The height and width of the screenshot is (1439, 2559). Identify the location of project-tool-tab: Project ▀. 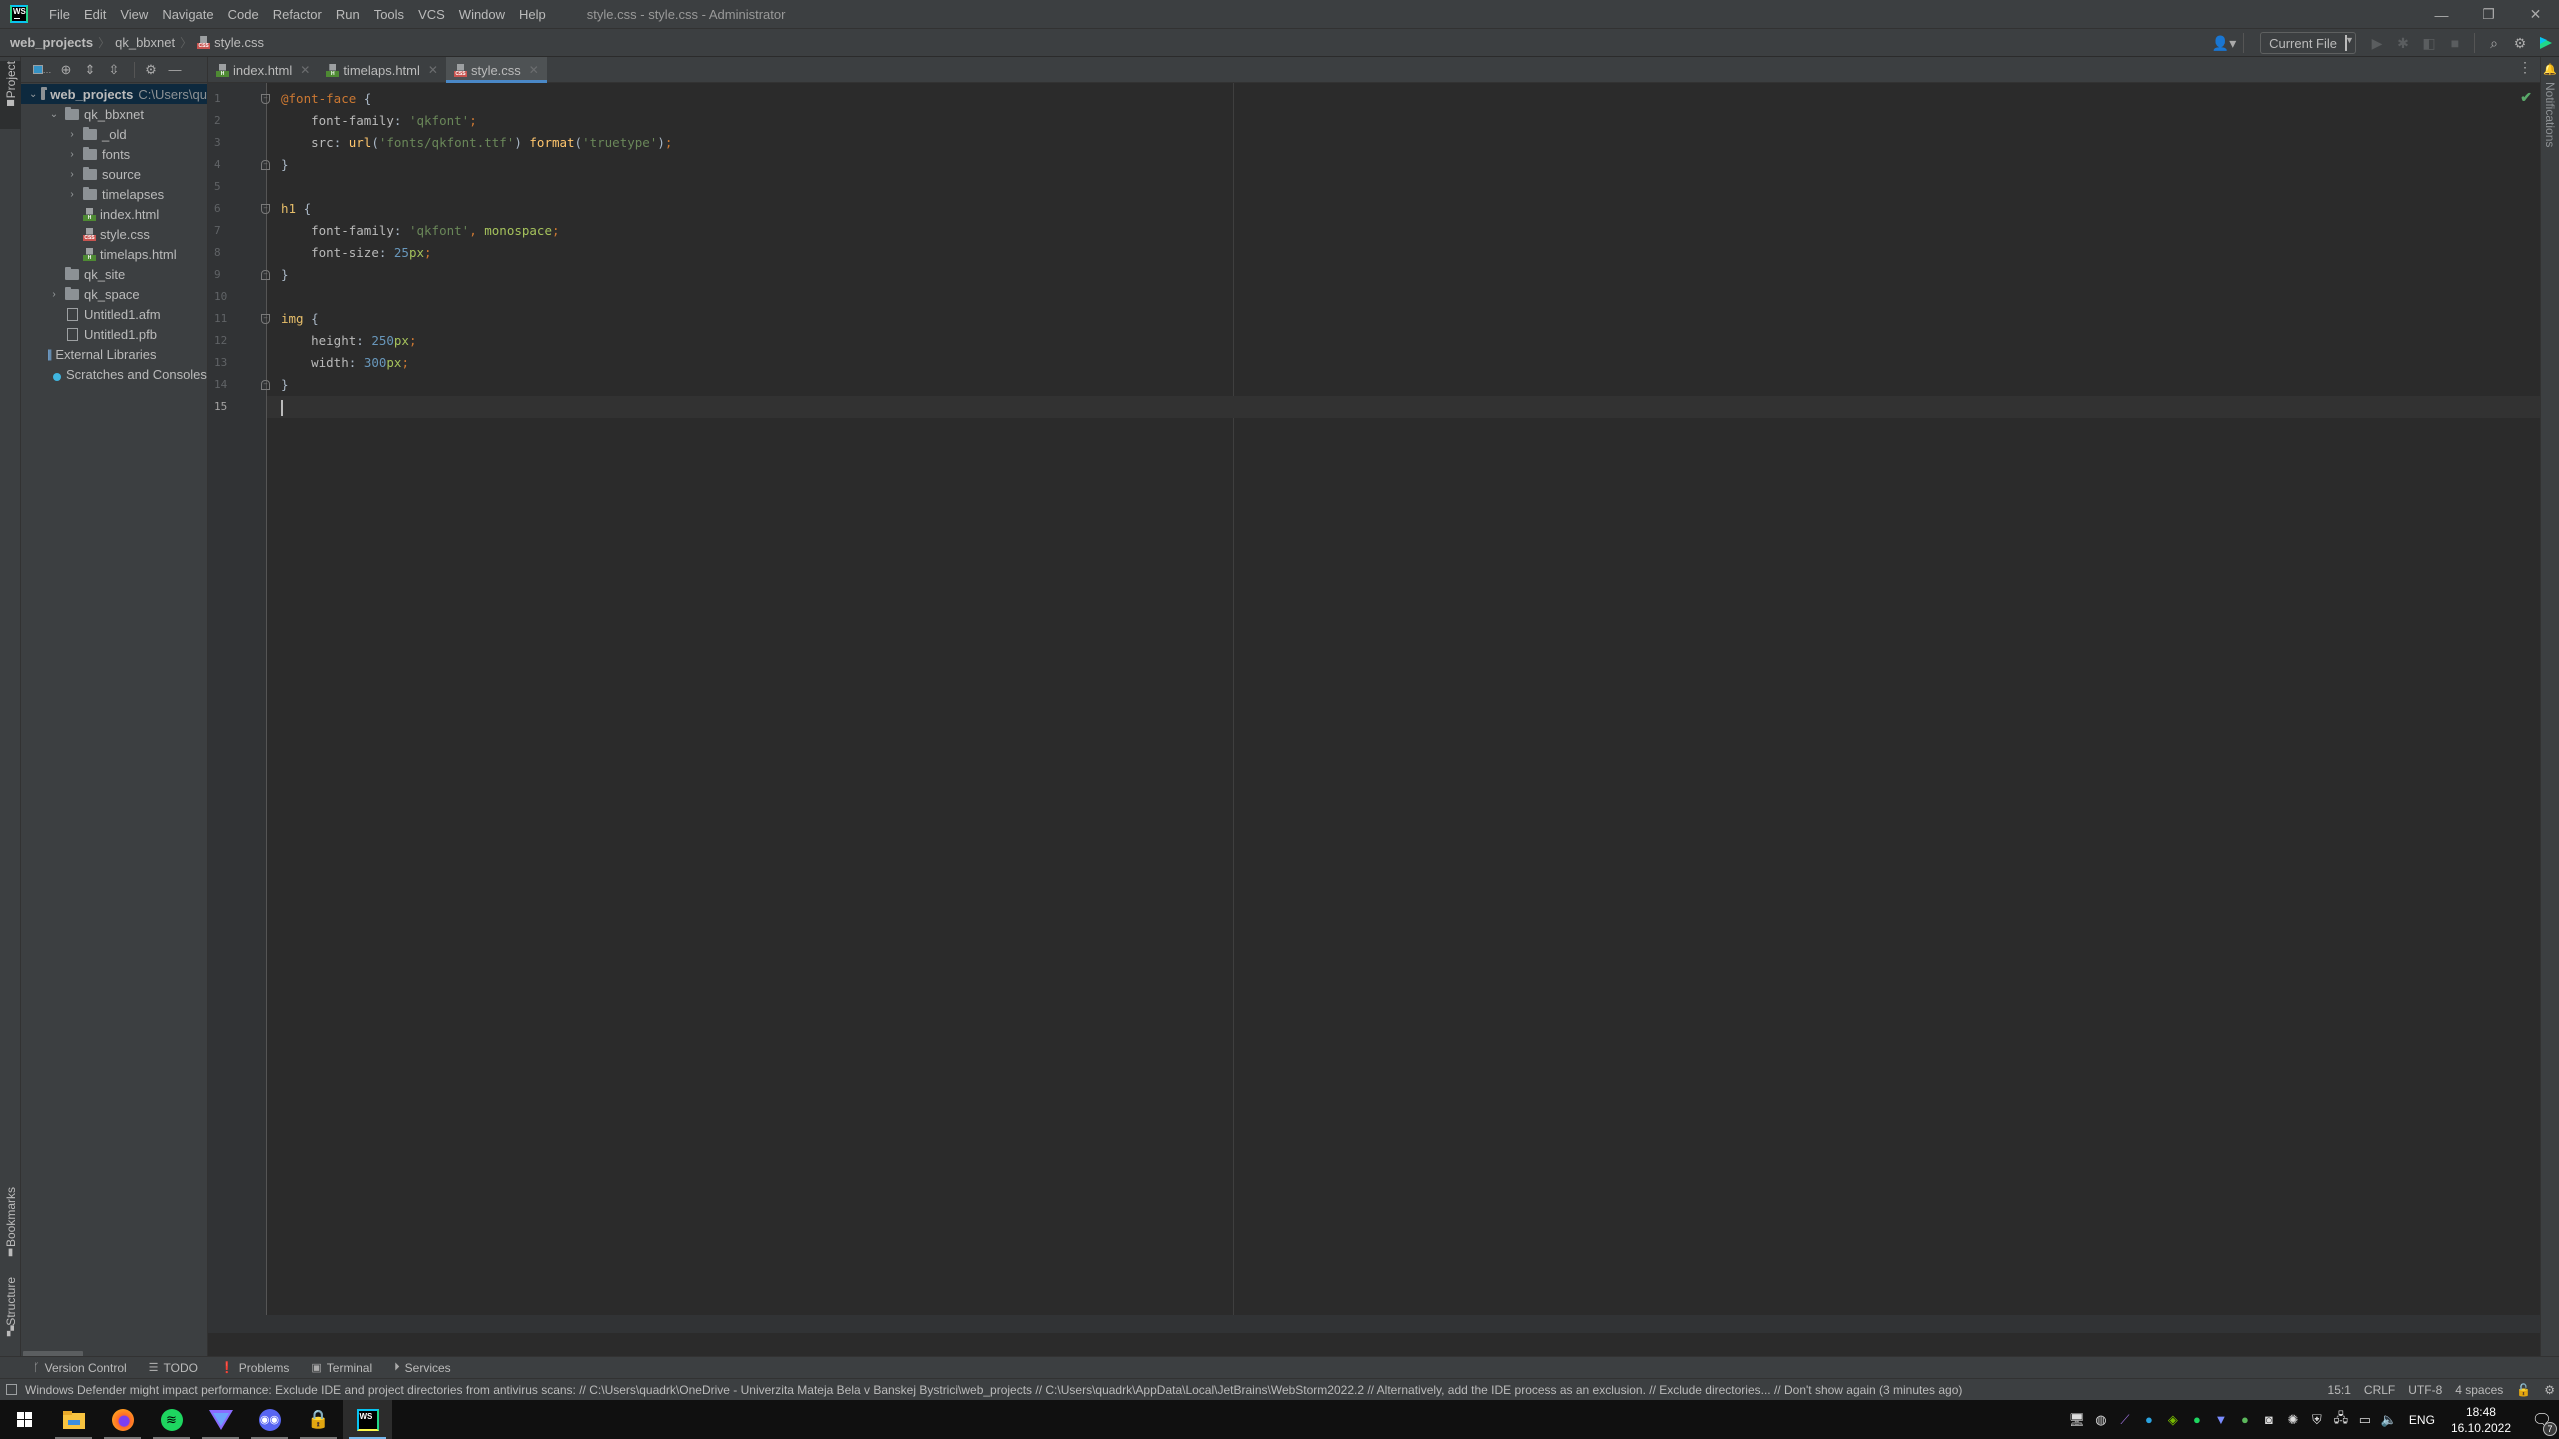
(10, 95).